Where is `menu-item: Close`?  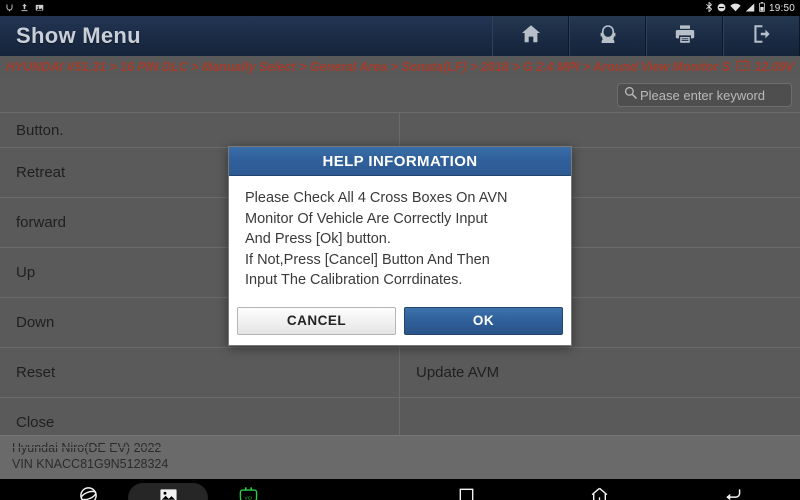 menu-item: Close is located at coordinates (199, 423).